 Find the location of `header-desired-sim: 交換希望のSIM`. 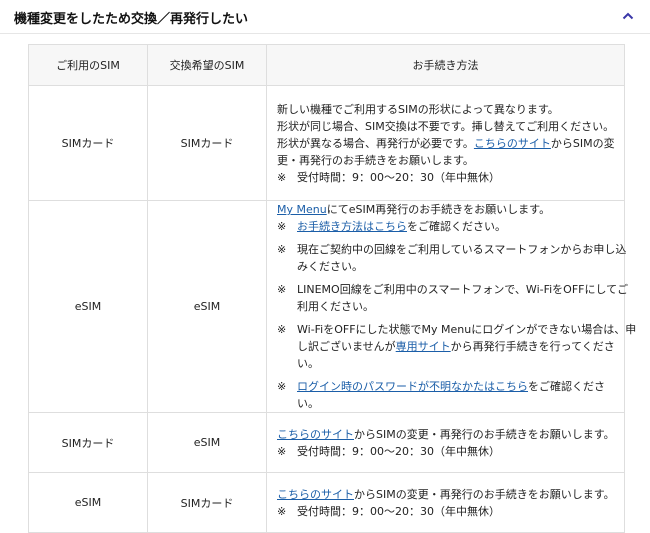

header-desired-sim: 交換希望のSIM is located at coordinates (207, 65).